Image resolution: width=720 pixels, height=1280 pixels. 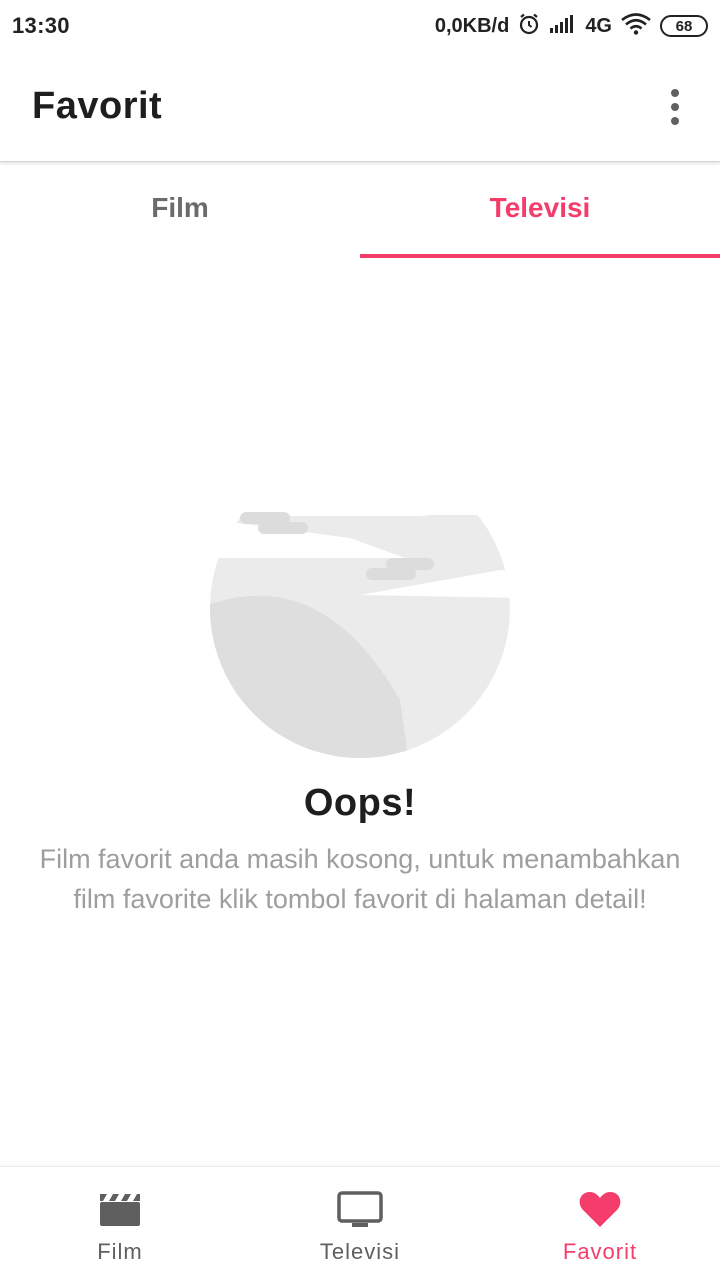 What do you see at coordinates (120, 1251) in the screenshot?
I see `nav-label-film: Film` at bounding box center [120, 1251].